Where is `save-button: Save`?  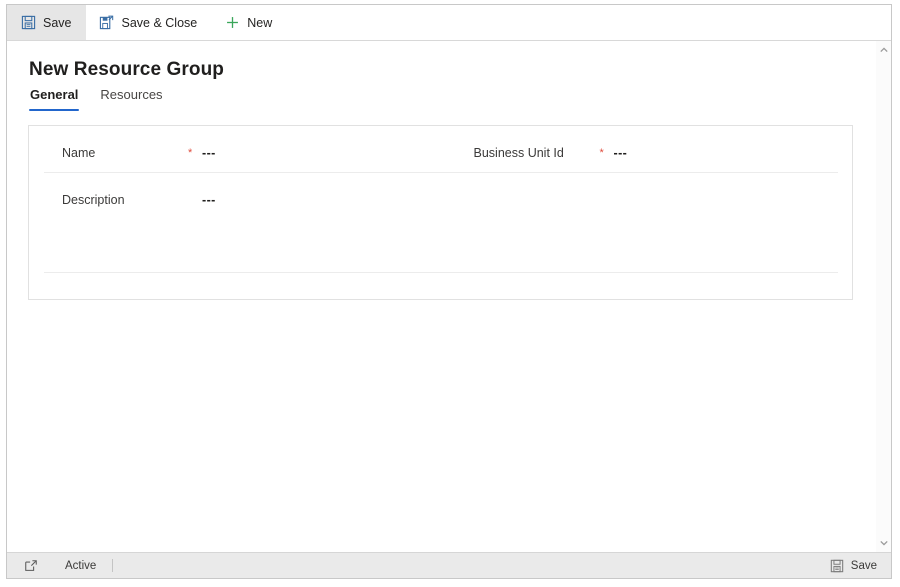
save-button: Save is located at coordinates (46, 22).